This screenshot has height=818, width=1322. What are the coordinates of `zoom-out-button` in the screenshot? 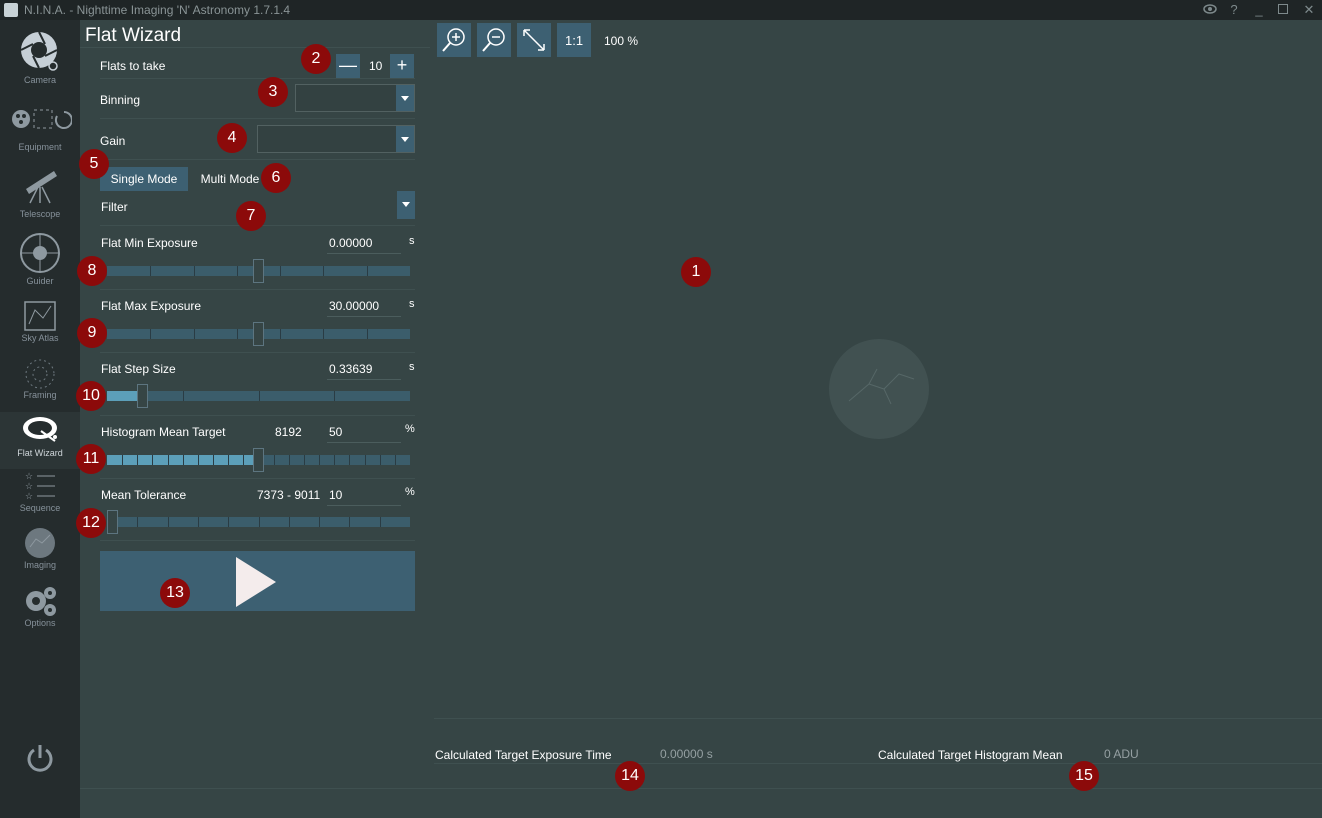 It's located at (494, 40).